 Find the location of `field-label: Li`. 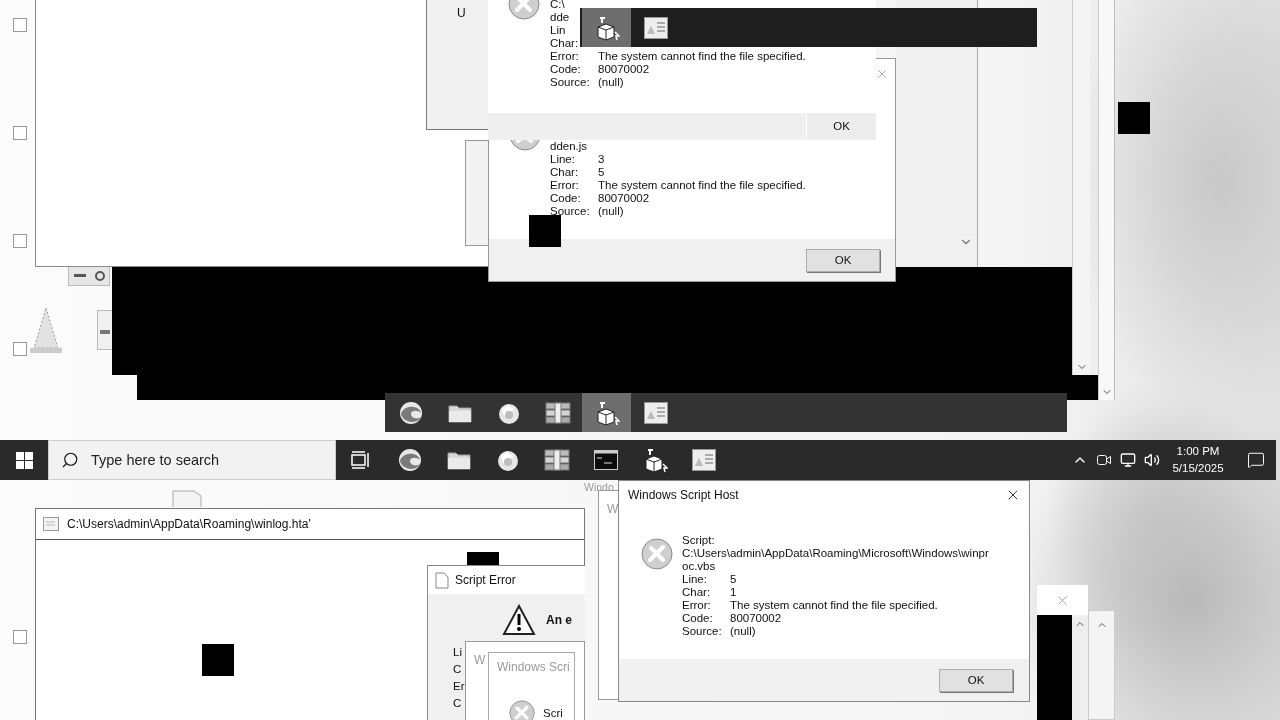

field-label: Li is located at coordinates (457, 652).